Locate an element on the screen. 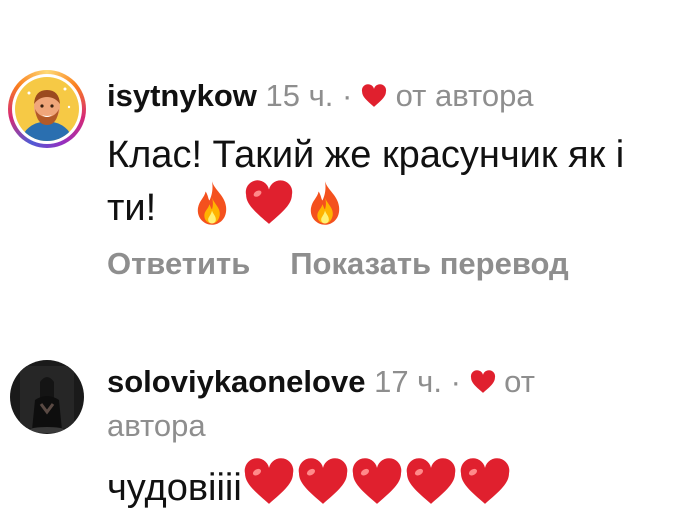 The height and width of the screenshot is (526, 700). avatar-isytnykow is located at coordinates (47, 109).